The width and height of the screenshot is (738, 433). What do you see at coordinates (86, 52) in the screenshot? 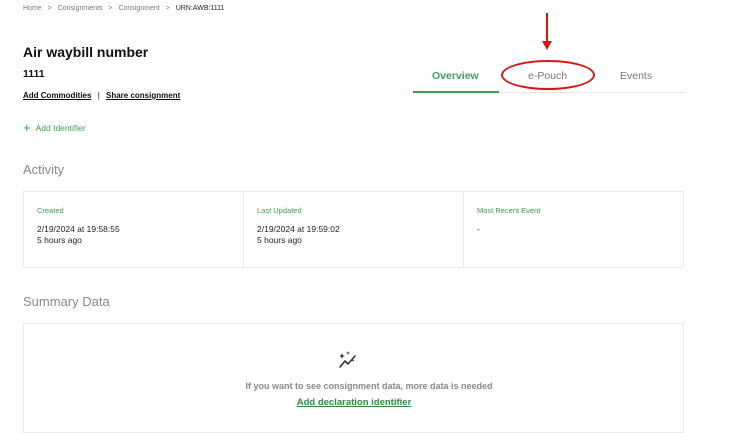
I see `page-title: Air waybill number` at bounding box center [86, 52].